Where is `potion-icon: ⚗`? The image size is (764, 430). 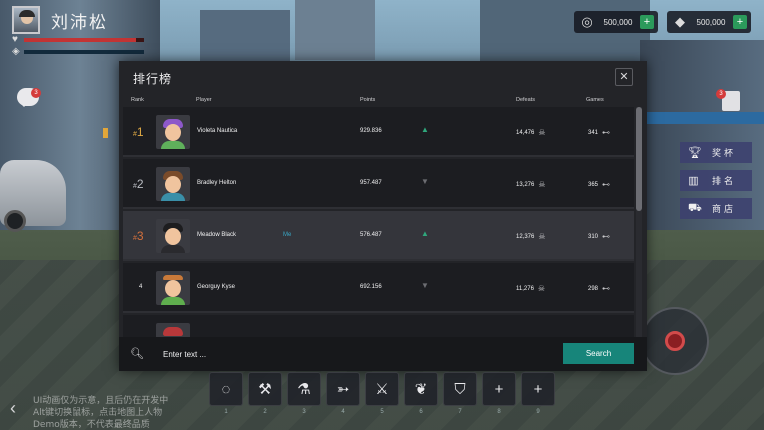 potion-icon: ⚗ is located at coordinates (304, 389).